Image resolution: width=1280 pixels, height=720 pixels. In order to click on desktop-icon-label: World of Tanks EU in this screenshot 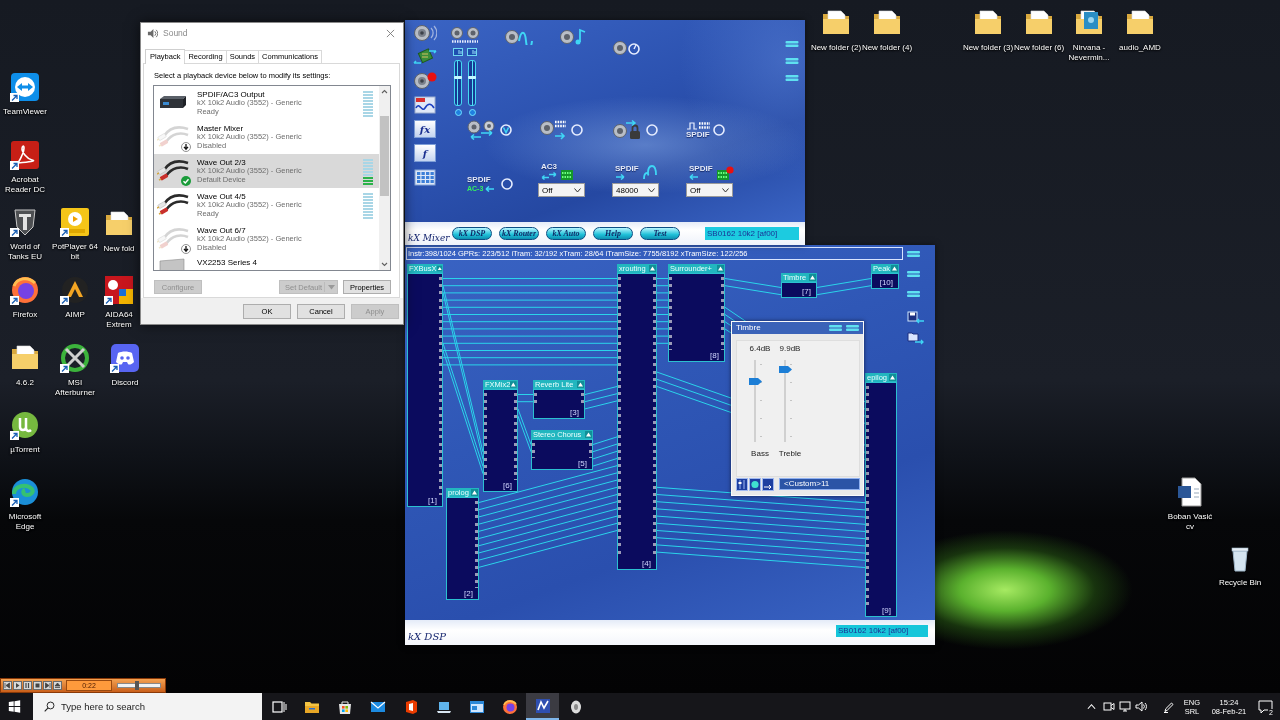, I will do `click(25, 252)`.